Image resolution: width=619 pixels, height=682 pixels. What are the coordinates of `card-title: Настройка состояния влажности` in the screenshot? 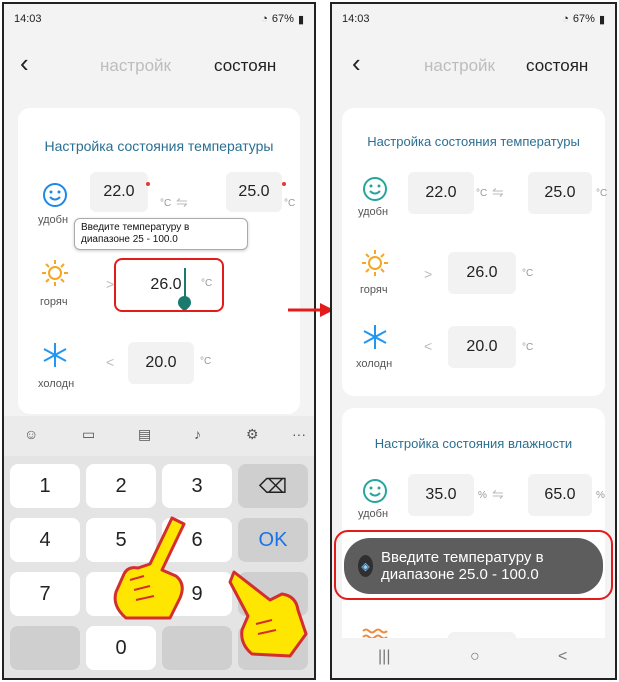 It's located at (473, 443).